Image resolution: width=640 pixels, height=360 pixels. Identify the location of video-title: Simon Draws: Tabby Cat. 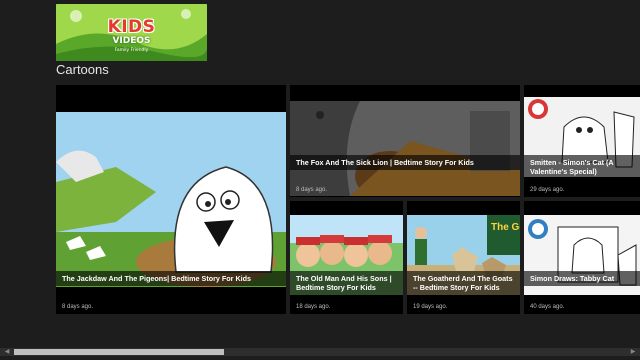
(582, 278).